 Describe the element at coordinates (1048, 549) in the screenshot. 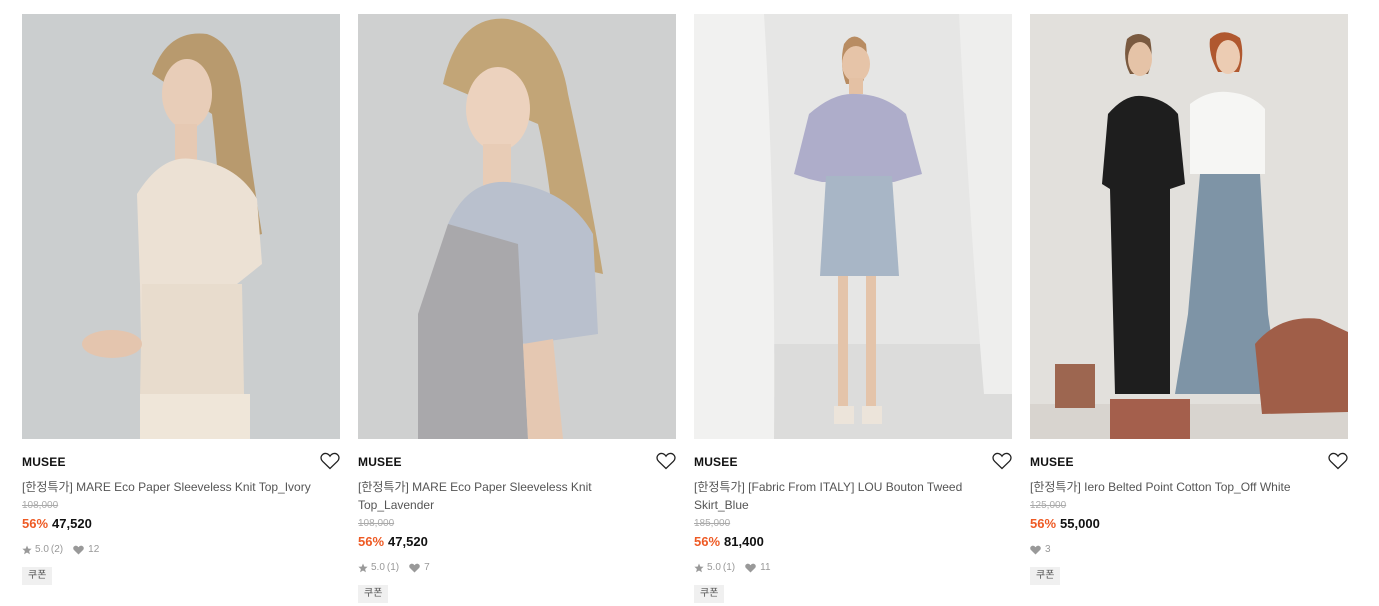

I see `like-count: 3` at that location.